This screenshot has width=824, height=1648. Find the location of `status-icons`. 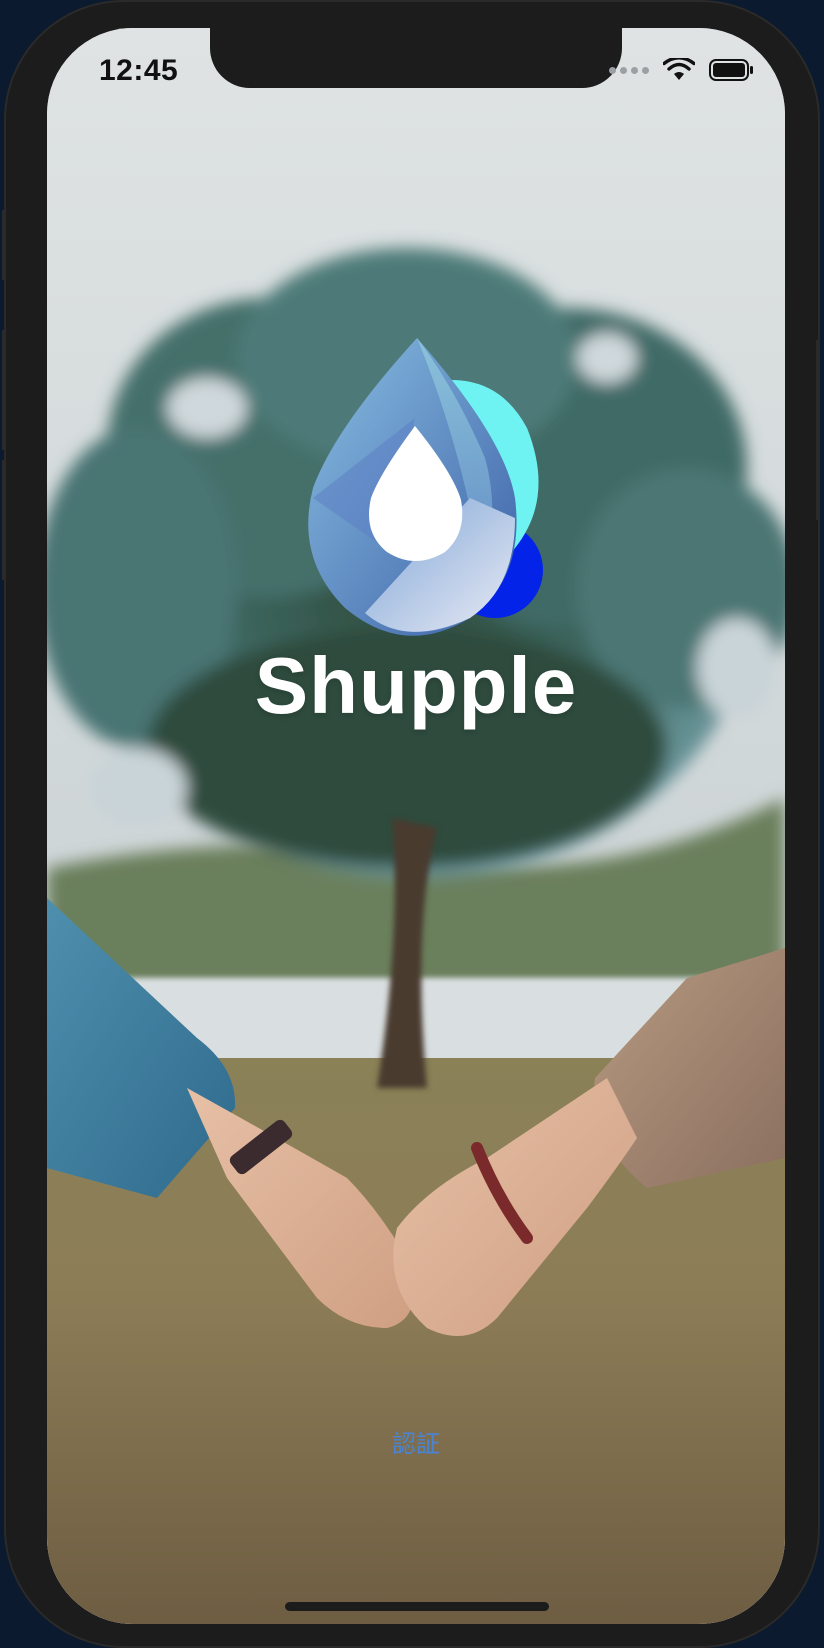

status-icons is located at coordinates (682, 70).